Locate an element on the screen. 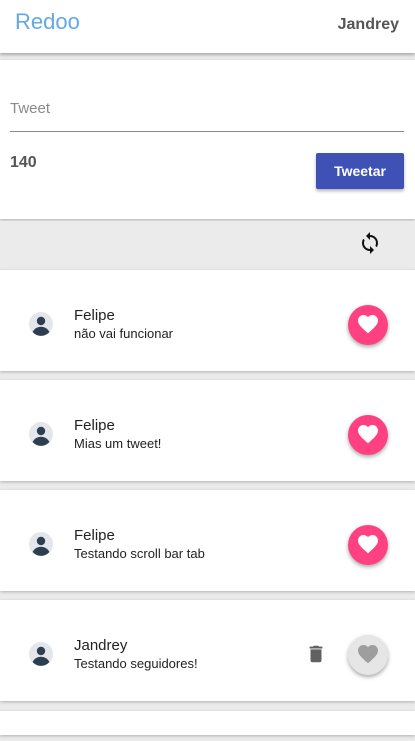 This screenshot has height=741, width=415. tweet-text: Testando seguidores! is located at coordinates (136, 663).